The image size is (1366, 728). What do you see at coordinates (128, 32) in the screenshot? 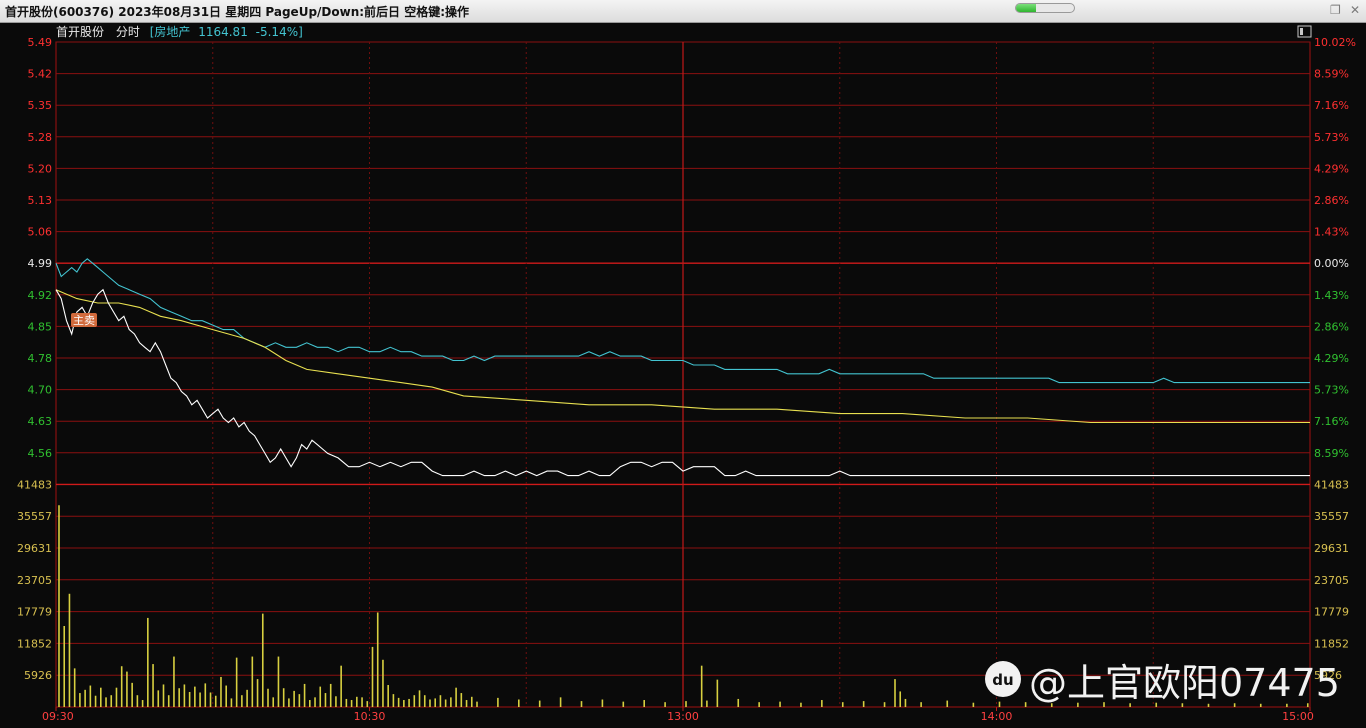
I see `mode-label: 分时` at bounding box center [128, 32].